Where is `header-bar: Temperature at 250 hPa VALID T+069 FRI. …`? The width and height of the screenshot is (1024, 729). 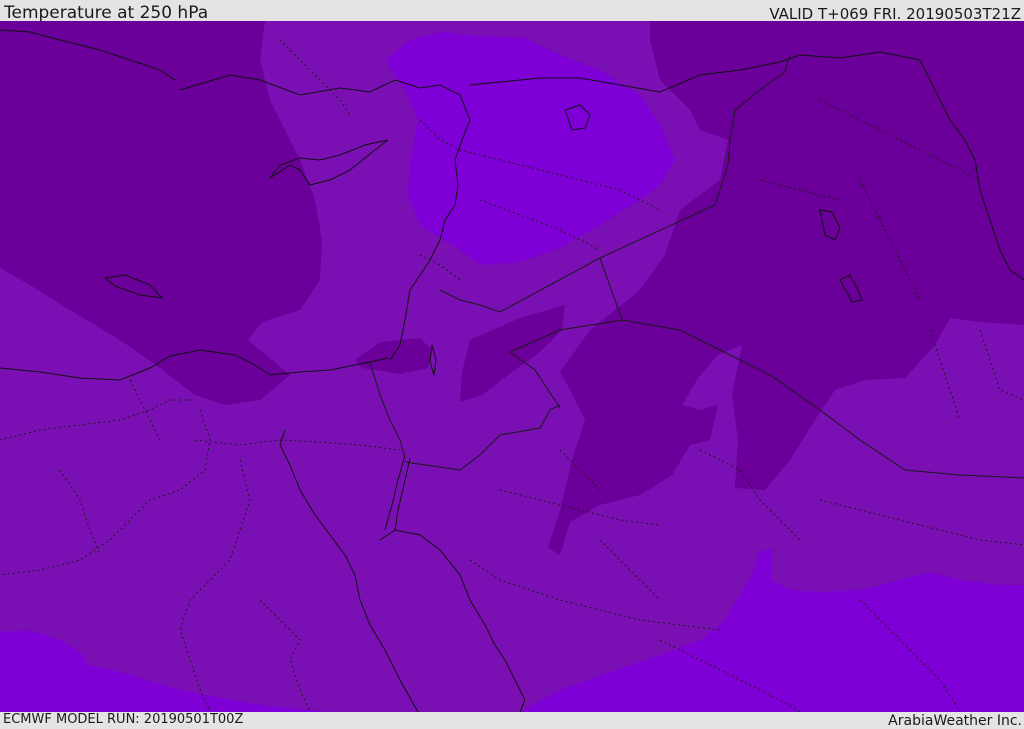
header-bar: Temperature at 250 hPa VALID T+069 FRI. … is located at coordinates (512, 11).